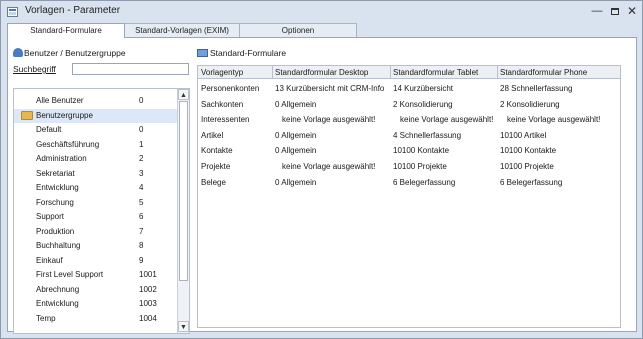 The height and width of the screenshot is (339, 643). What do you see at coordinates (536, 88) in the screenshot?
I see `cell-phone: 28 Schnellerfassung` at bounding box center [536, 88].